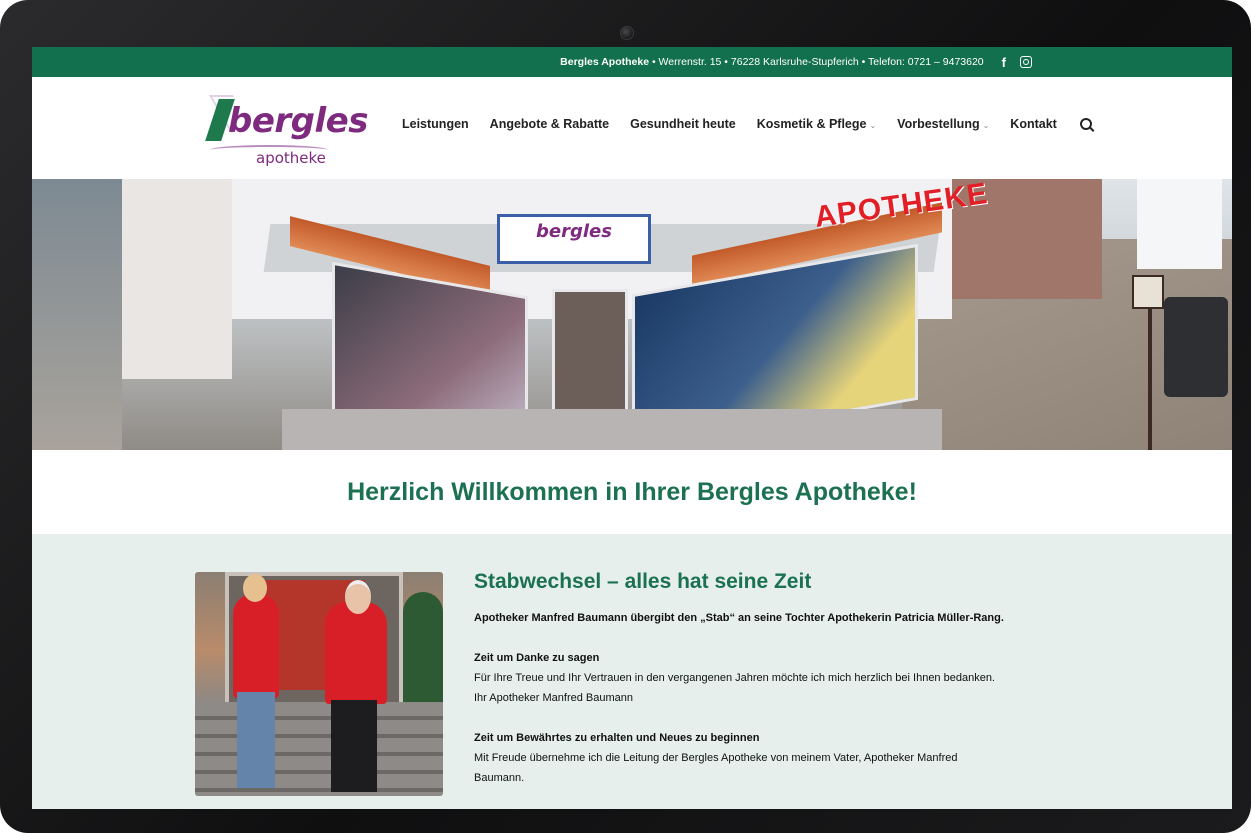 The image size is (1251, 833). What do you see at coordinates (499, 778) in the screenshot?
I see `new-beginning-line-2: Baumann.` at bounding box center [499, 778].